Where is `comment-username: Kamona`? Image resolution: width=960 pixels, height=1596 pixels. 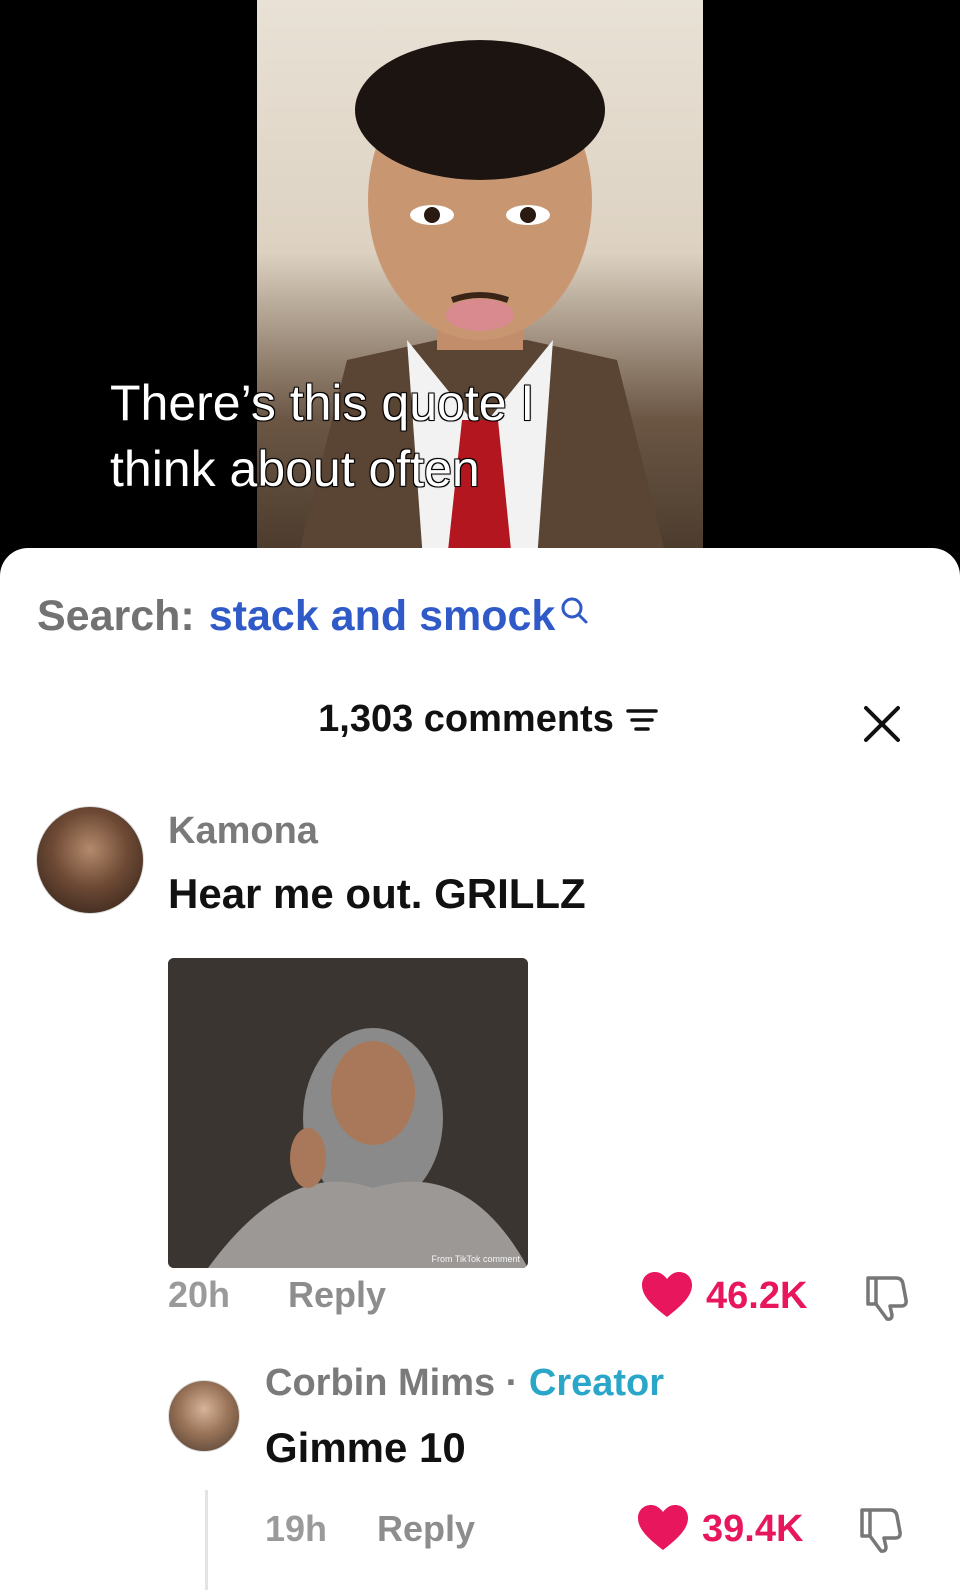 comment-username: Kamona is located at coordinates (243, 831).